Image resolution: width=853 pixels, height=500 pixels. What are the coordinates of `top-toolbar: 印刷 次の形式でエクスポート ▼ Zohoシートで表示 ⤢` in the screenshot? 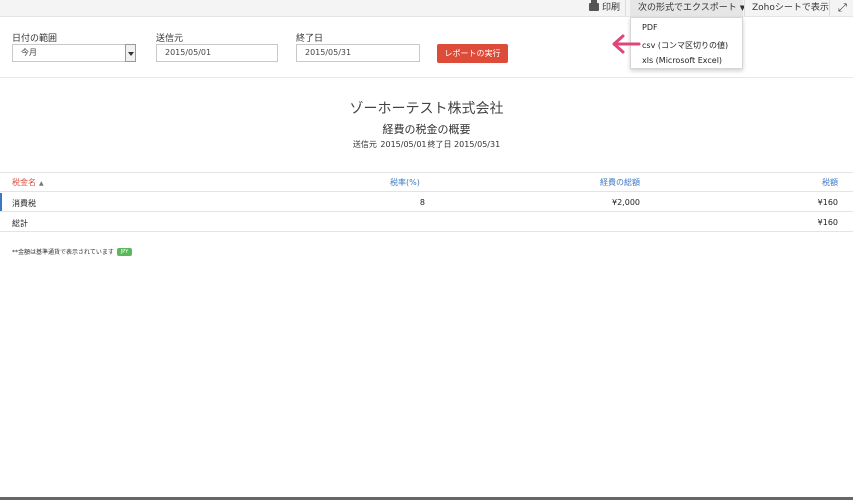 It's located at (426, 8).